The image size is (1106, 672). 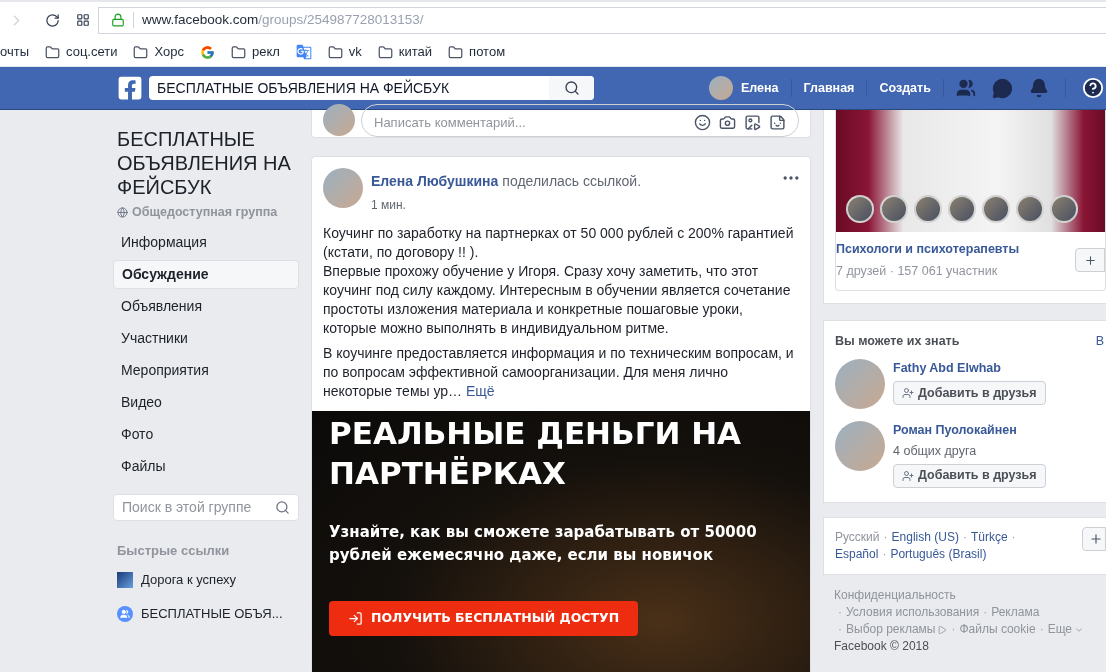 What do you see at coordinates (702, 122) in the screenshot?
I see `emoji-icon` at bounding box center [702, 122].